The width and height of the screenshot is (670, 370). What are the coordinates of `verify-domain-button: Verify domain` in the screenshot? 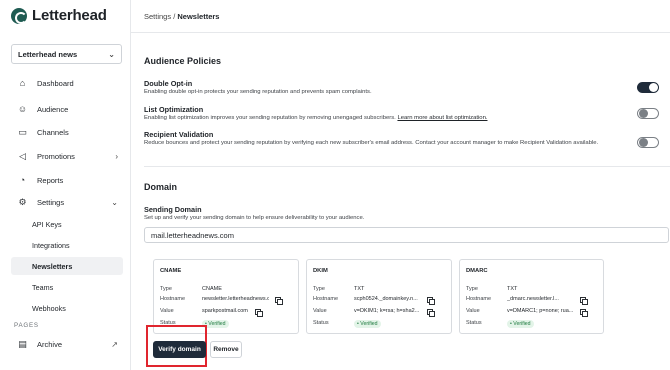 It's located at (179, 349).